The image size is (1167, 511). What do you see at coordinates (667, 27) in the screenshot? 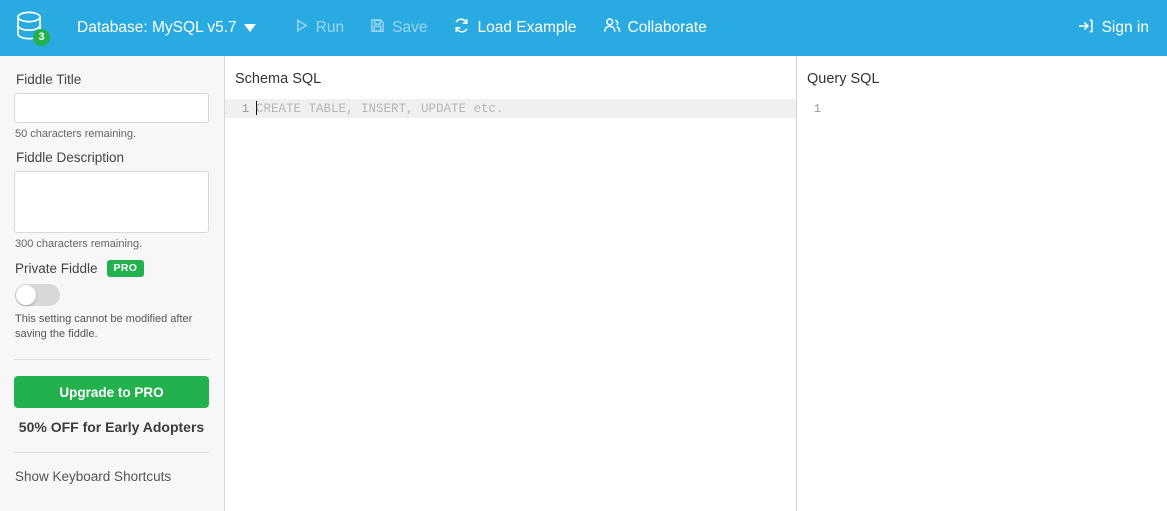
I see `collaborate-label: Collaborate` at bounding box center [667, 27].